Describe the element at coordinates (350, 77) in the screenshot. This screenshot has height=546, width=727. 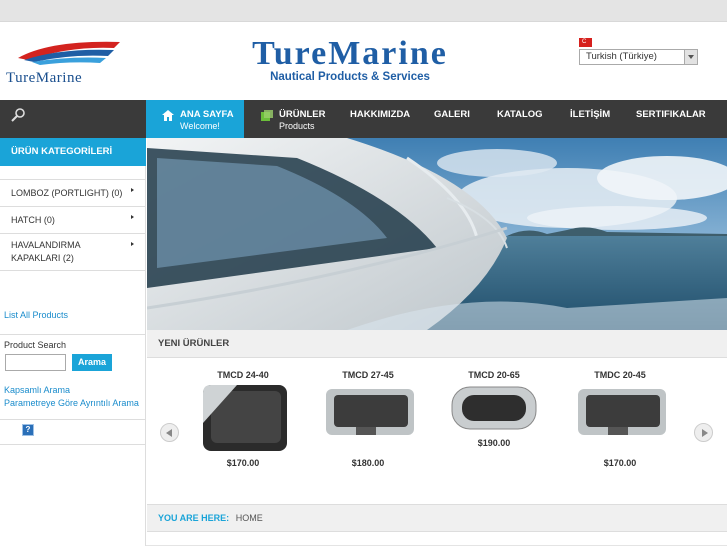
I see `brand-tagline: Nautical Products & Services` at that location.